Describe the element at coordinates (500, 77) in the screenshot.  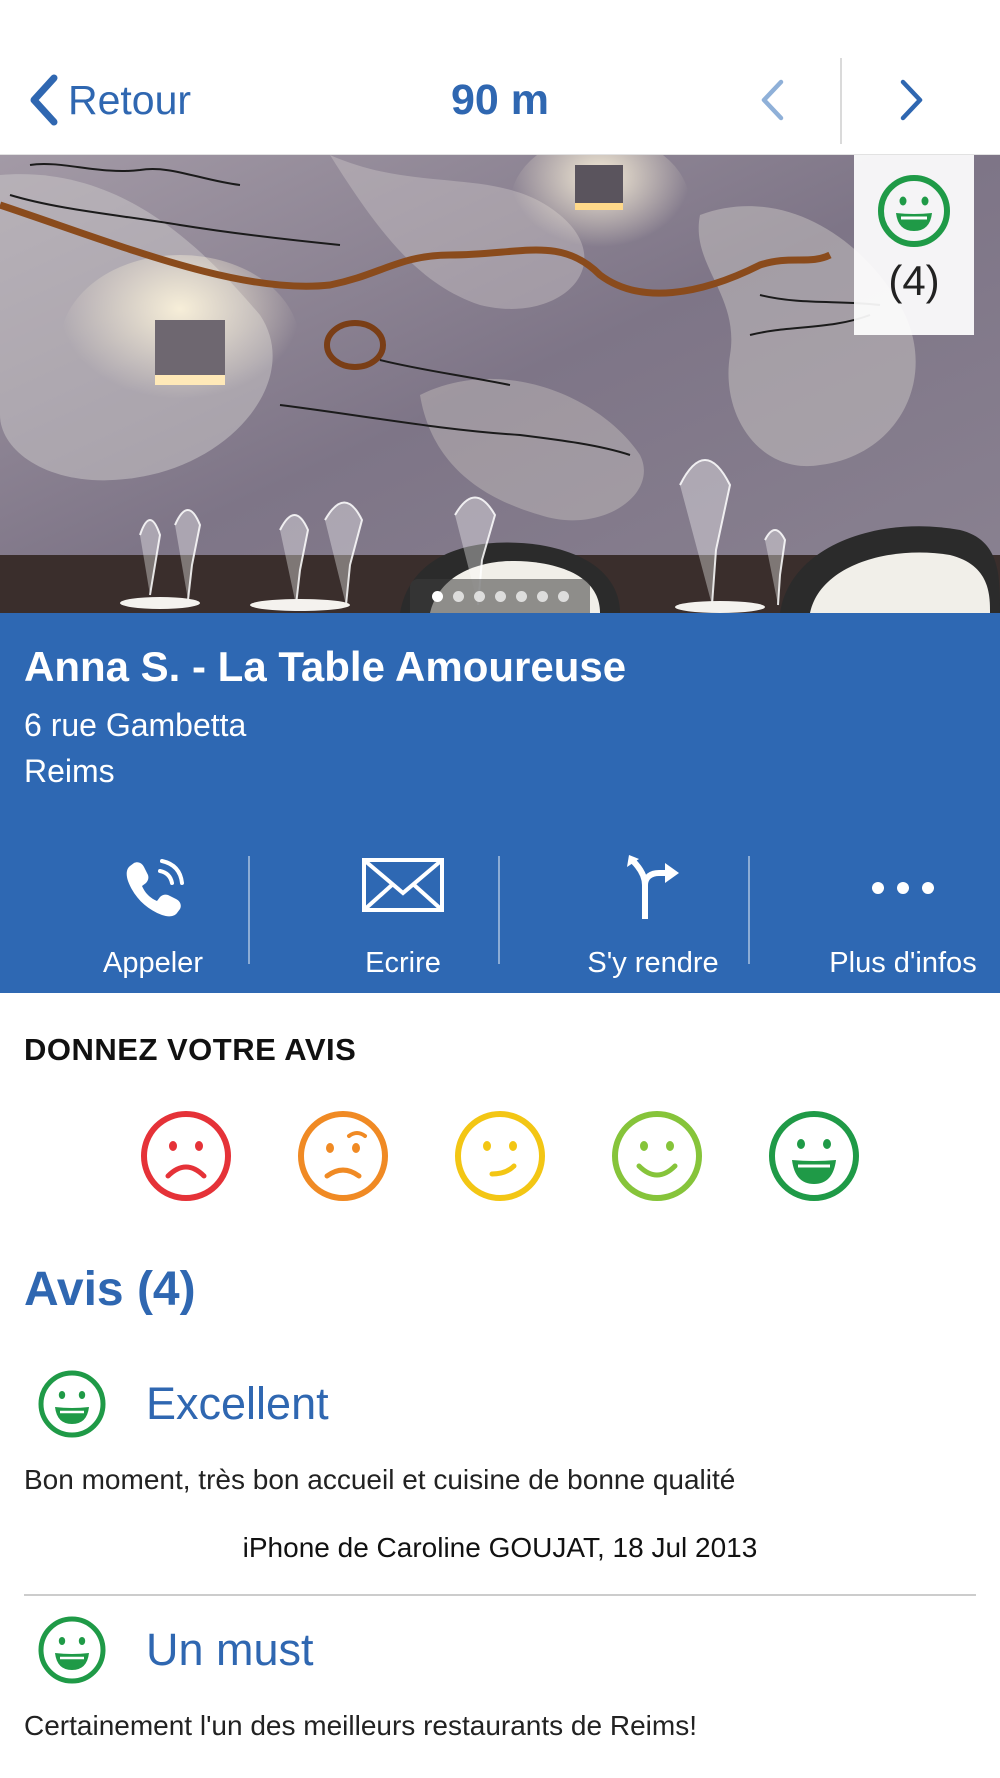
I see `top-nav-bar: Retour 90 m` at that location.